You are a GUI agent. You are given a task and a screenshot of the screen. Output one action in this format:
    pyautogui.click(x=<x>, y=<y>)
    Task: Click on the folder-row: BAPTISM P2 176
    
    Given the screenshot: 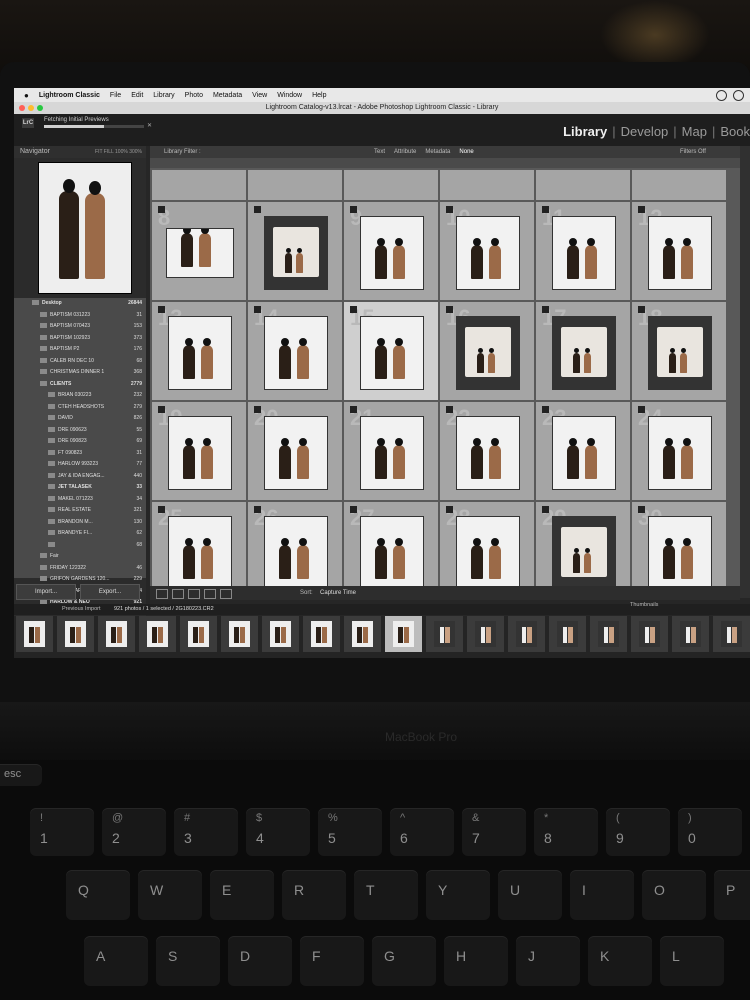 What is the action you would take?
    pyautogui.click(x=80, y=350)
    